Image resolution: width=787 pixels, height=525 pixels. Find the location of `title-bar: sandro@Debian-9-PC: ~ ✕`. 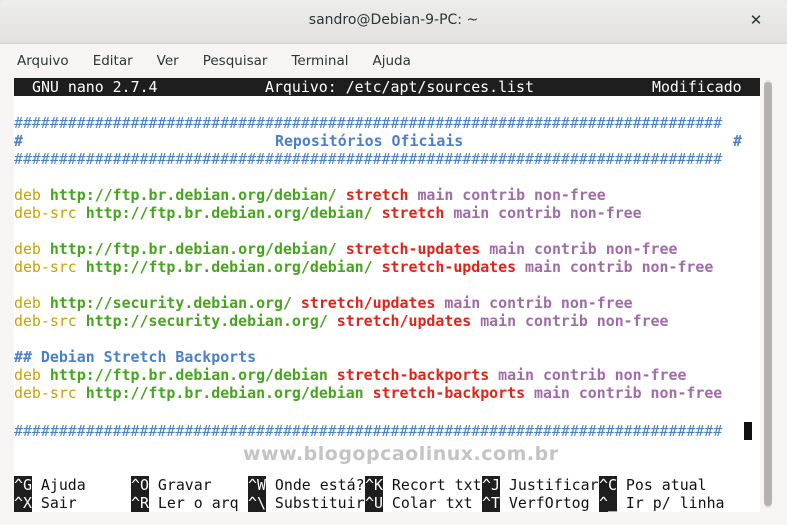

title-bar: sandro@Debian-9-PC: ~ ✕ is located at coordinates (393, 22).